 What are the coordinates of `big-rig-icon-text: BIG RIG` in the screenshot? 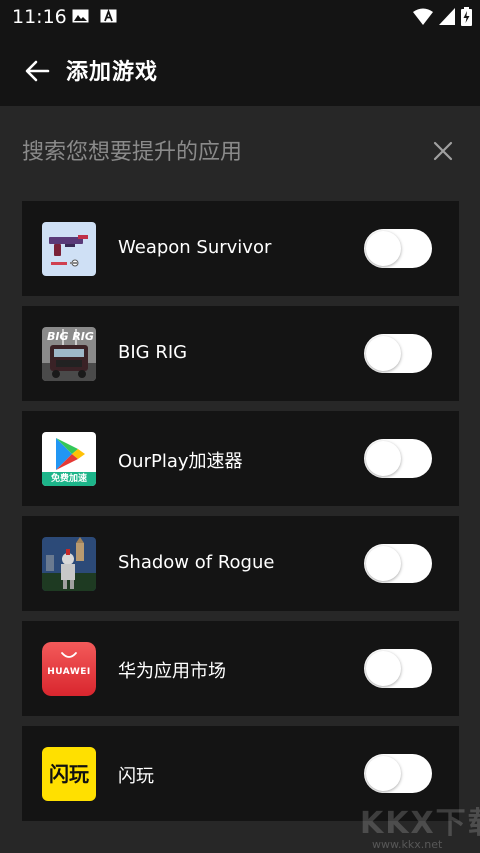 It's located at (70, 336).